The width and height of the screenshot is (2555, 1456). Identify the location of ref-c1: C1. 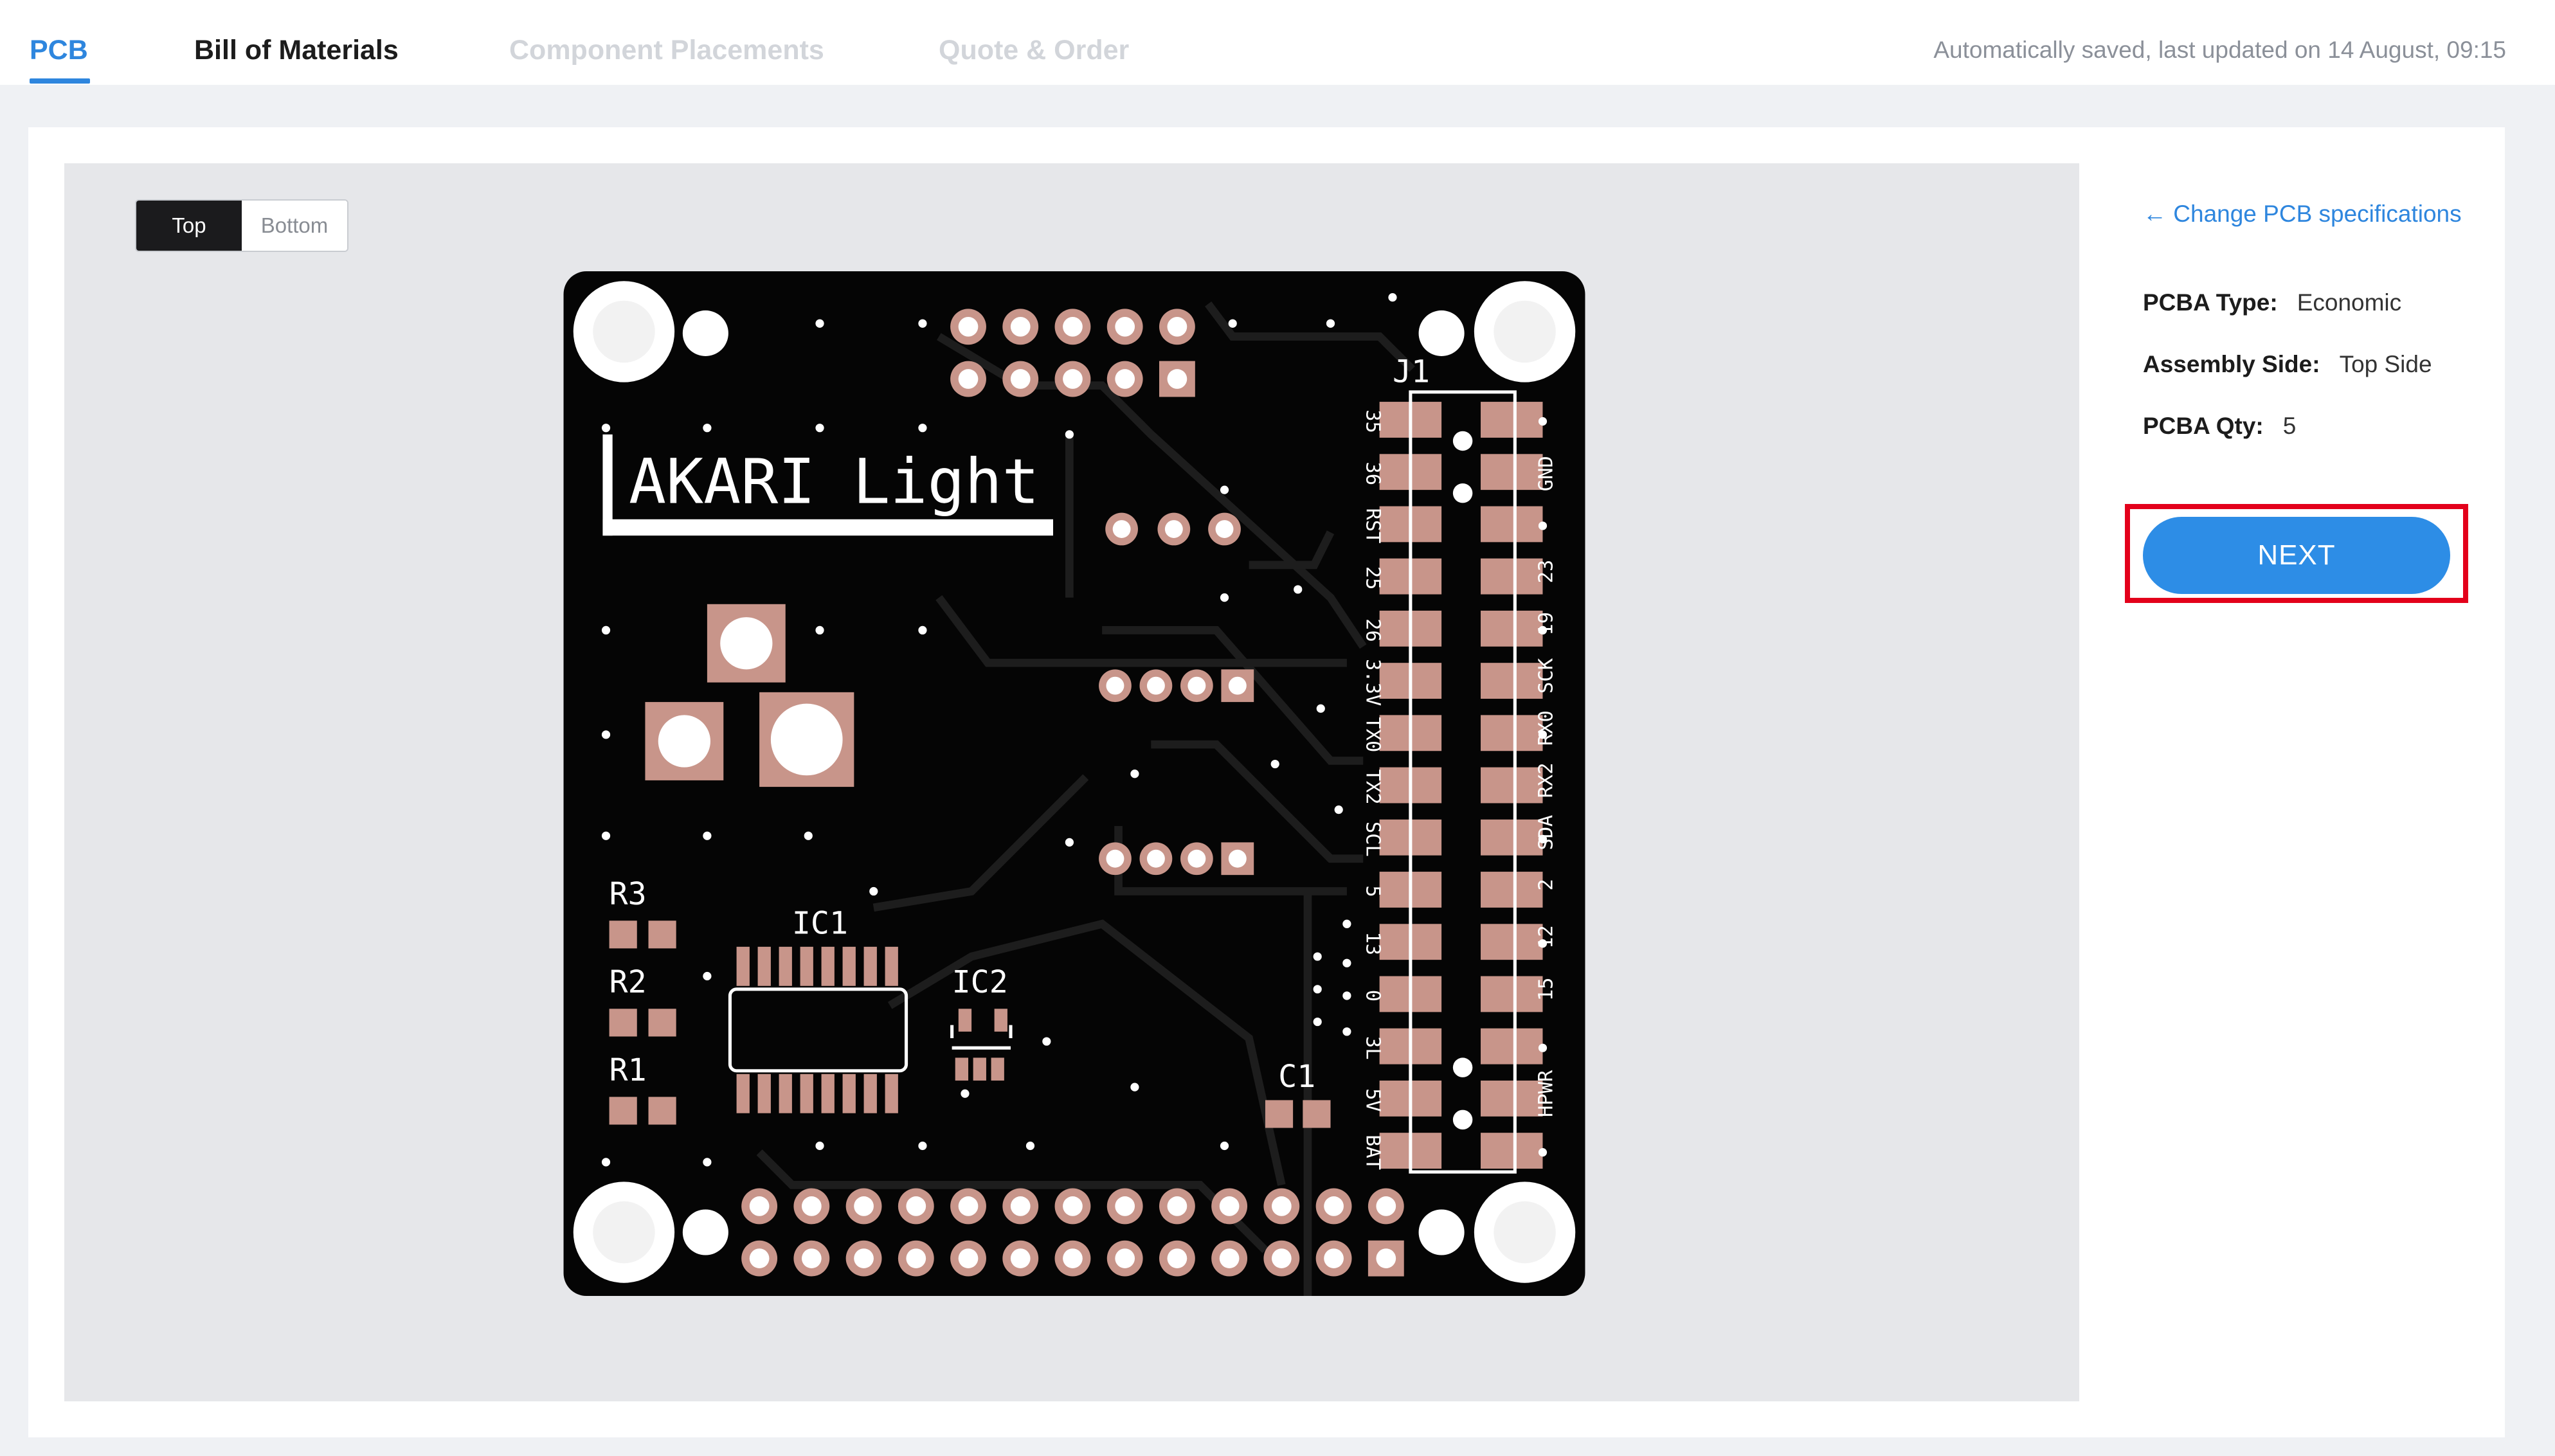
(1296, 1077).